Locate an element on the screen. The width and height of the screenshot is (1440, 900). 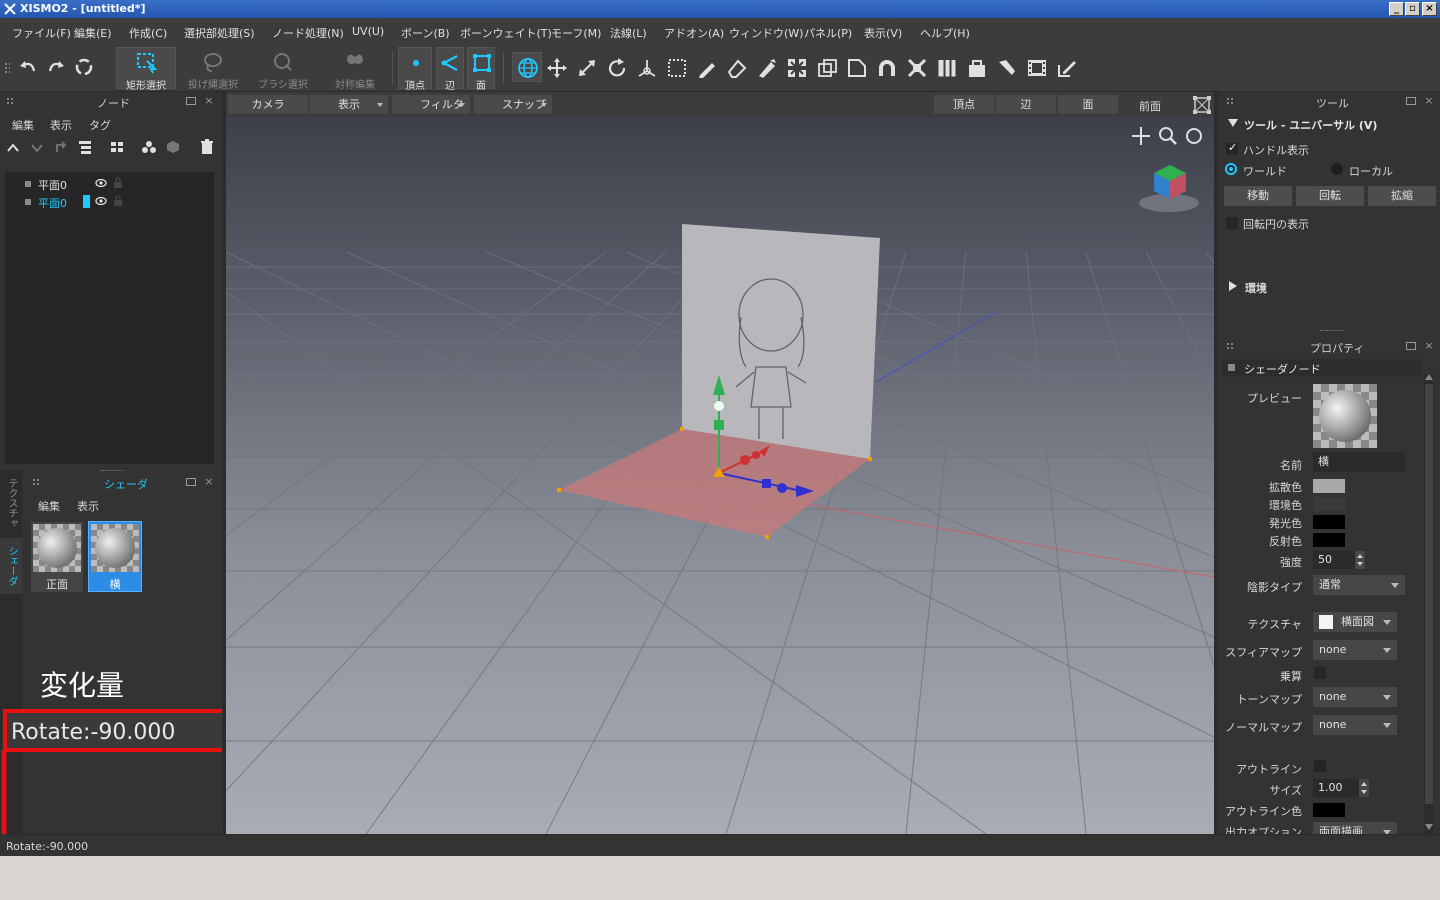
camera-menu: カメラ is located at coordinates (268, 104).